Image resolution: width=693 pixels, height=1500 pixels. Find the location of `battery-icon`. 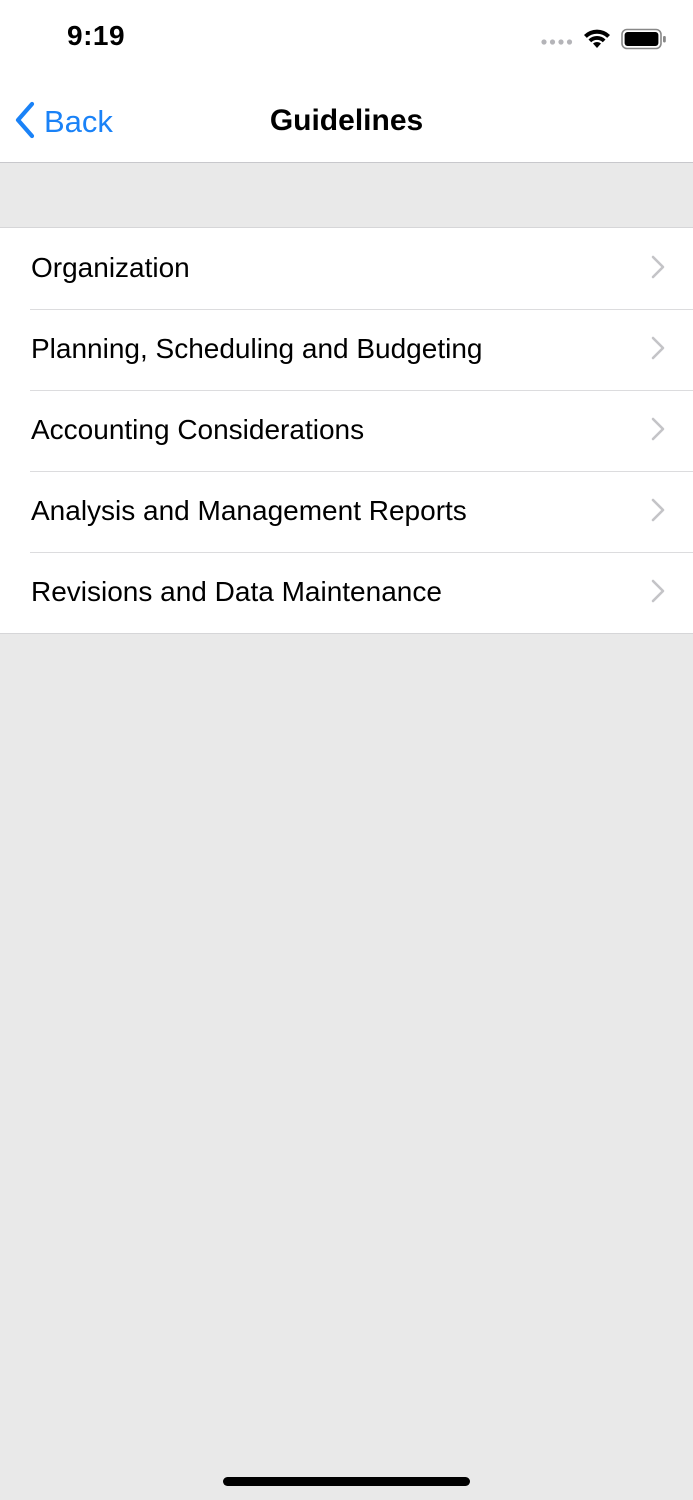

battery-icon is located at coordinates (644, 41).